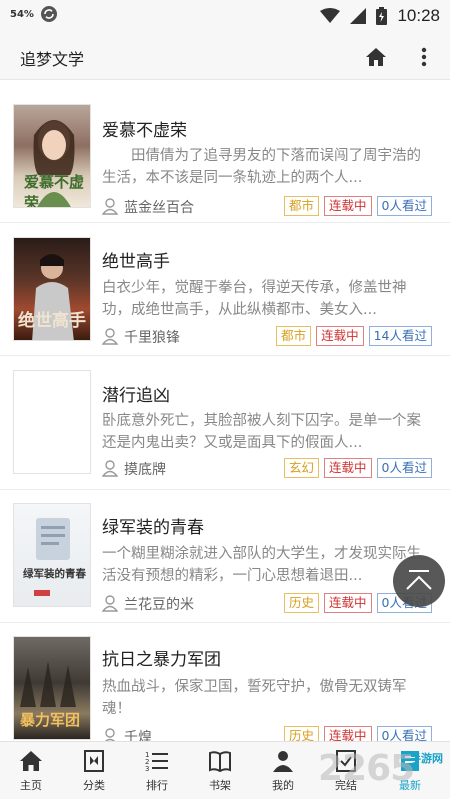 The image size is (450, 799). What do you see at coordinates (31, 785) in the screenshot?
I see `nav-label: 主页` at bounding box center [31, 785].